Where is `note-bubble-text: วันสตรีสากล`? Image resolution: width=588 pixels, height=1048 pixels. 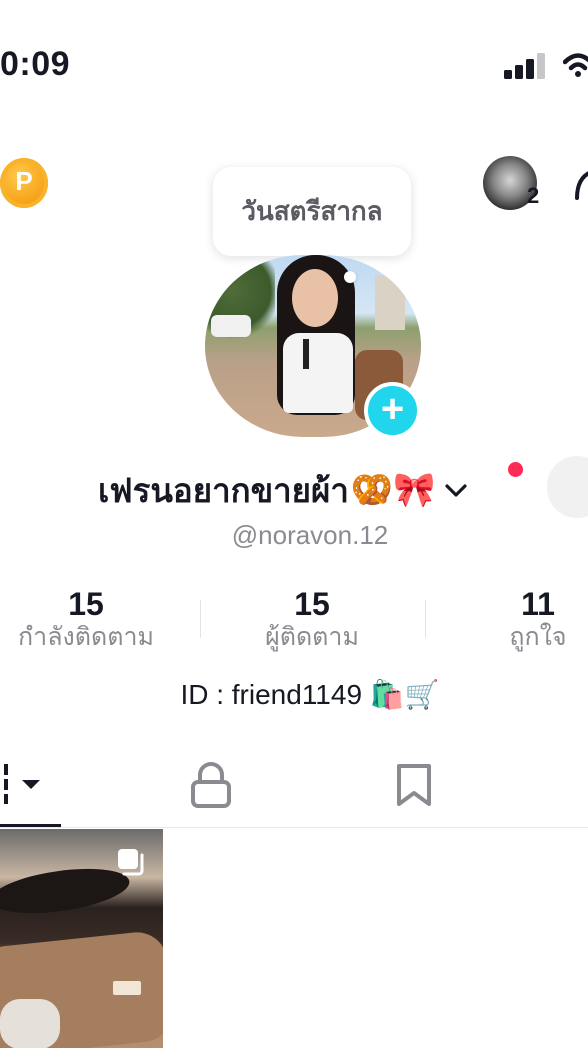 note-bubble-text: วันสตรีสากล is located at coordinates (312, 211).